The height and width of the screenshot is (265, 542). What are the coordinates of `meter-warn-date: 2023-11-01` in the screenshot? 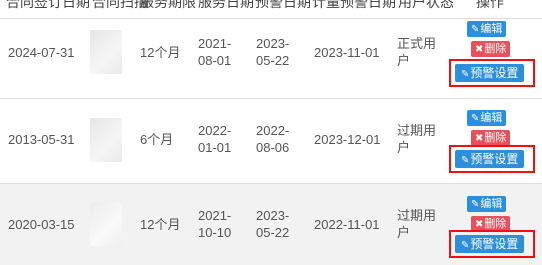 It's located at (347, 52).